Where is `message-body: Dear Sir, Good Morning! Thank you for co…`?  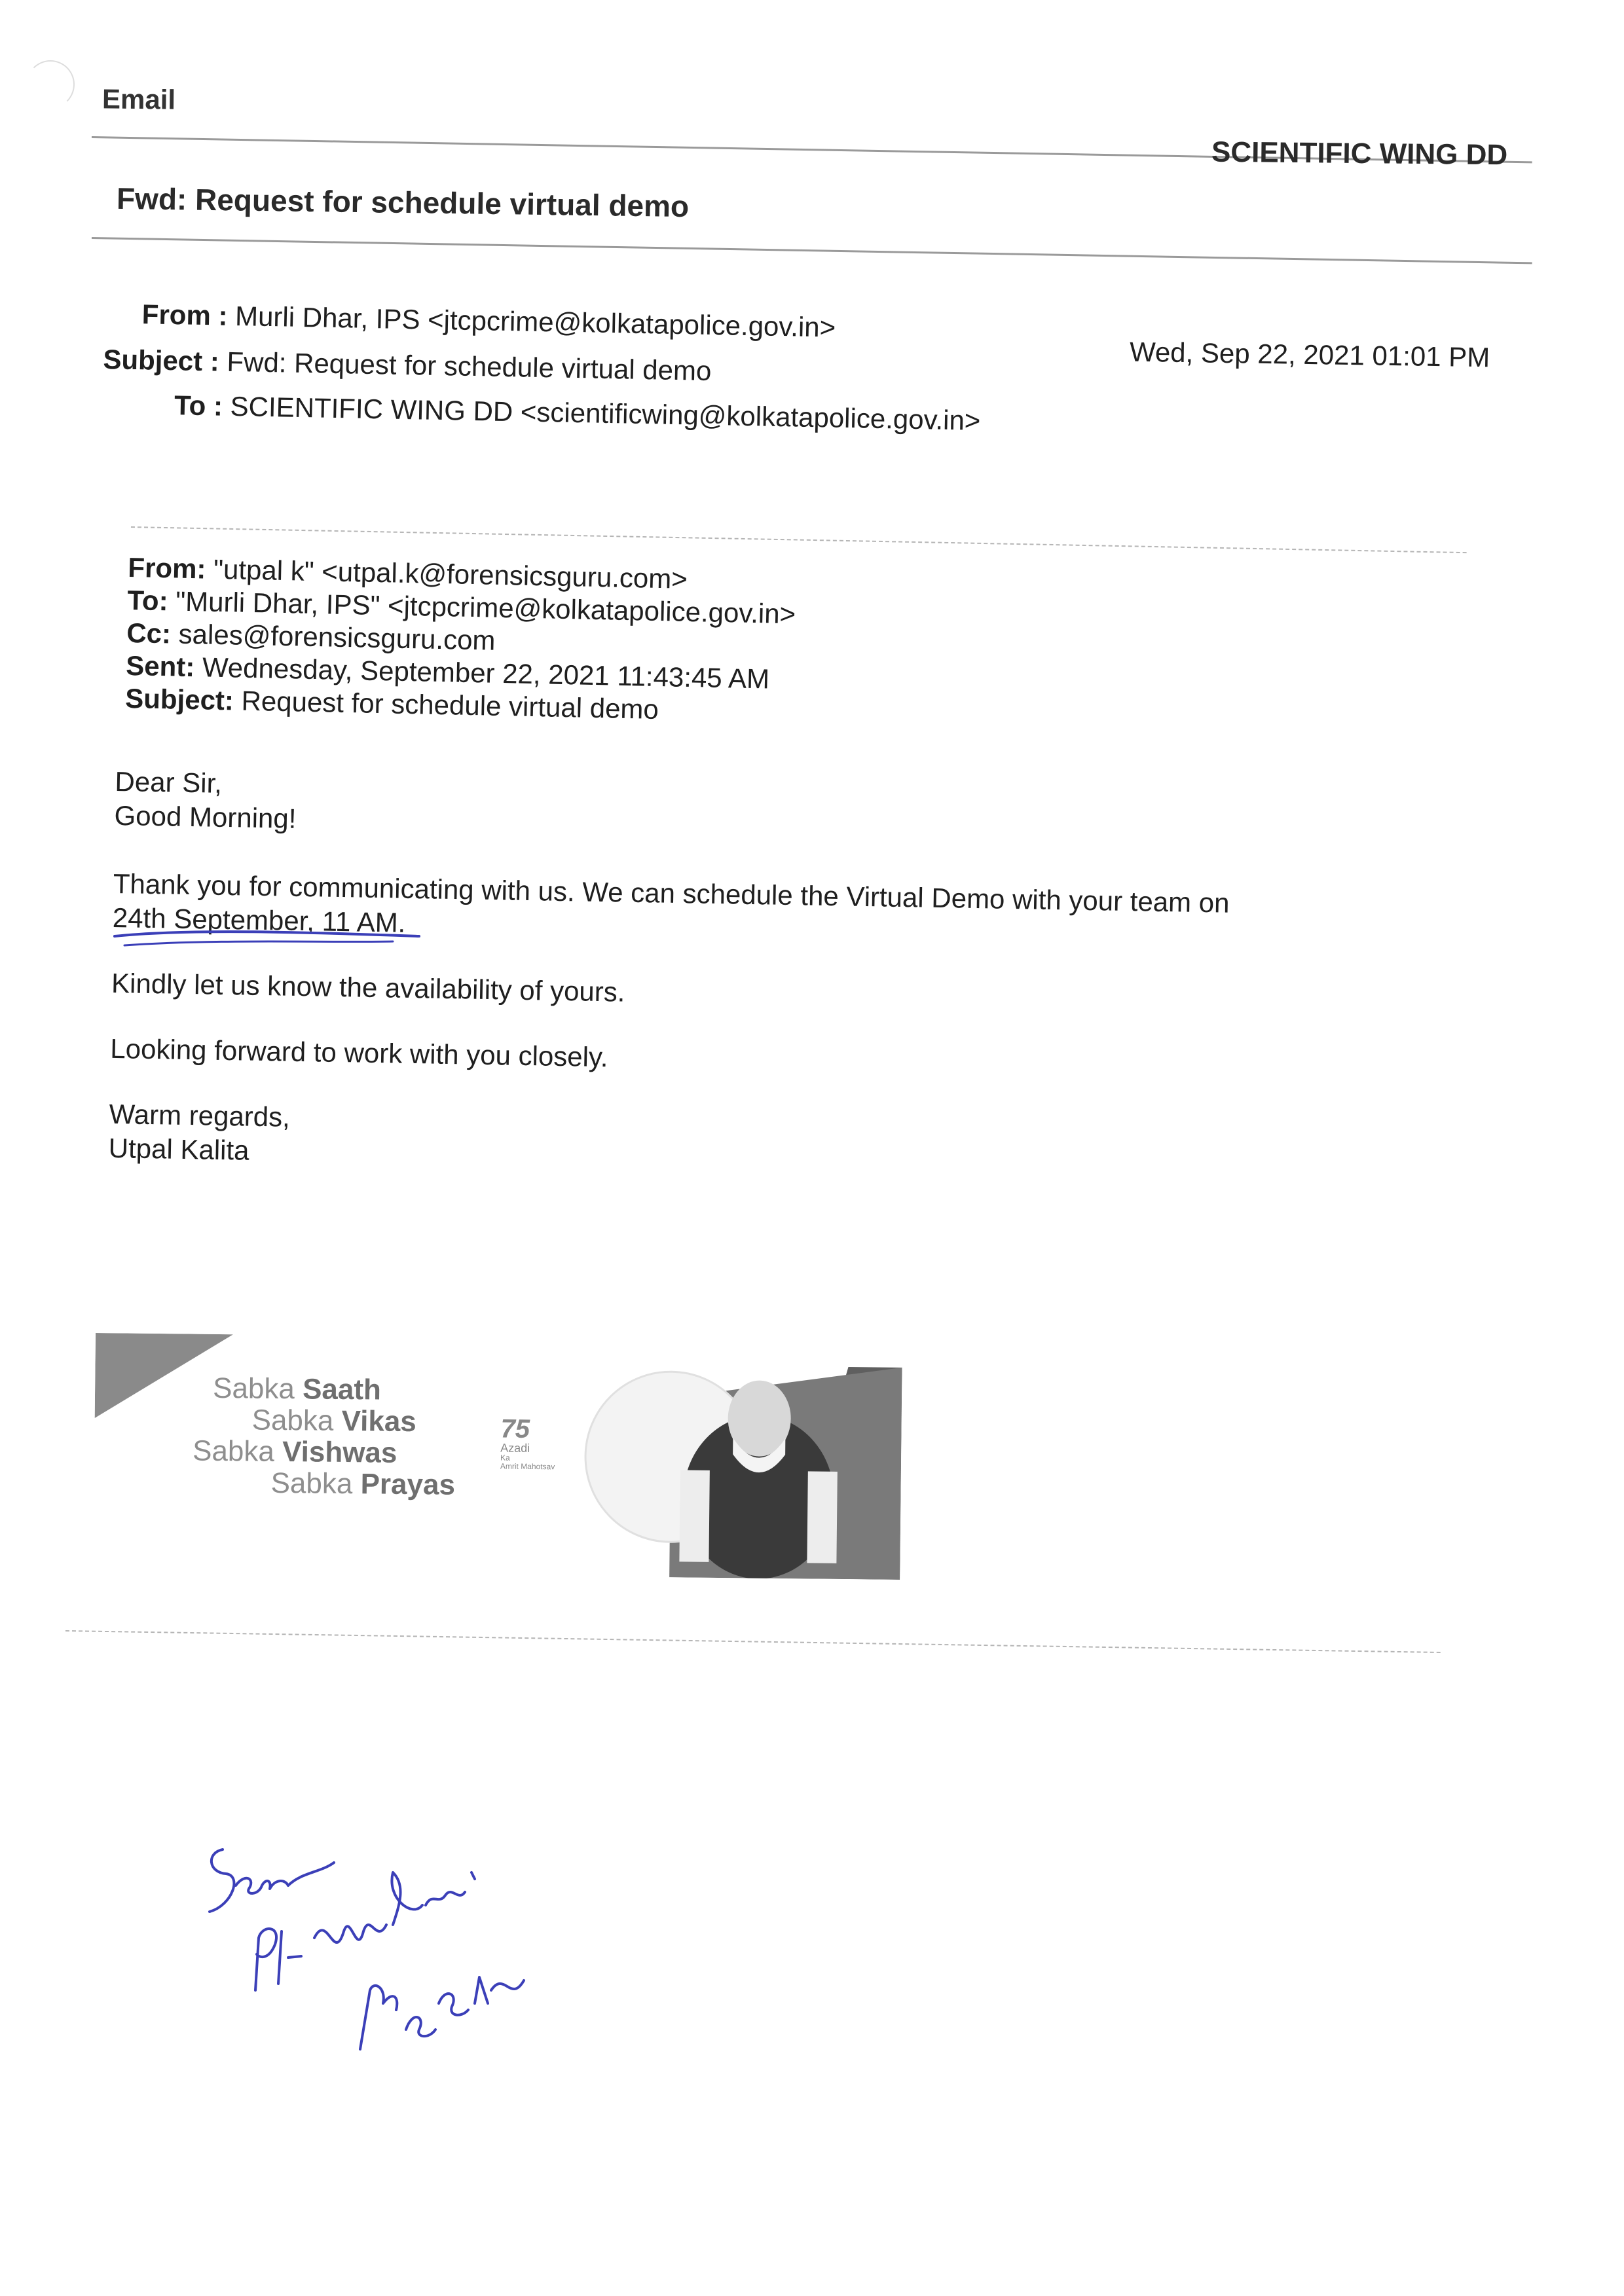 message-body: Dear Sir, Good Morning! Thank you for co… is located at coordinates (669, 975).